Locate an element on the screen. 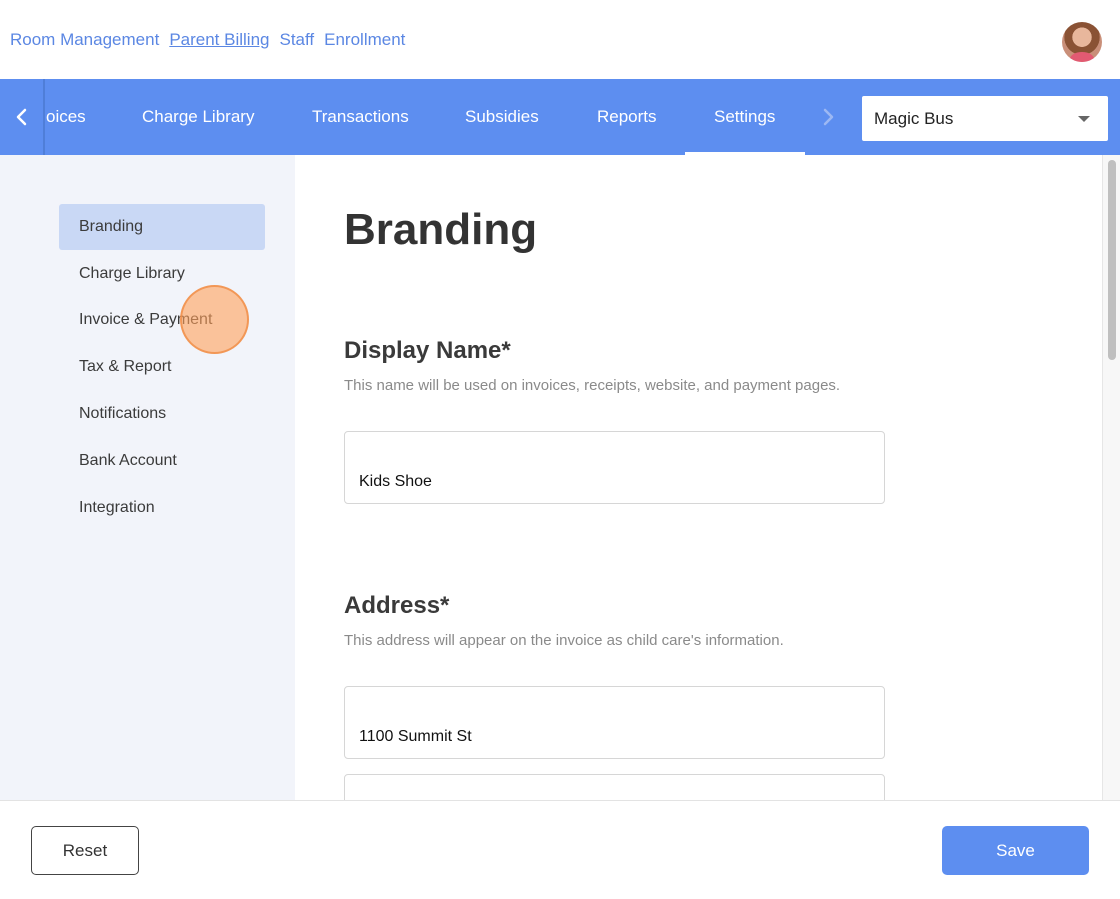  top-link-enrollment: Enrollment is located at coordinates (364, 40).